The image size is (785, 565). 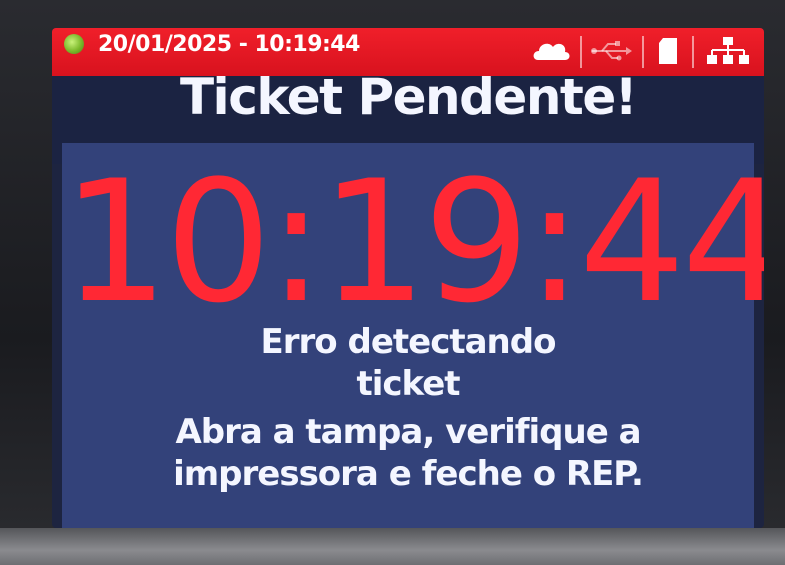 I want to click on instruction-line: Abra a tampa, verifique a, so click(x=408, y=432).